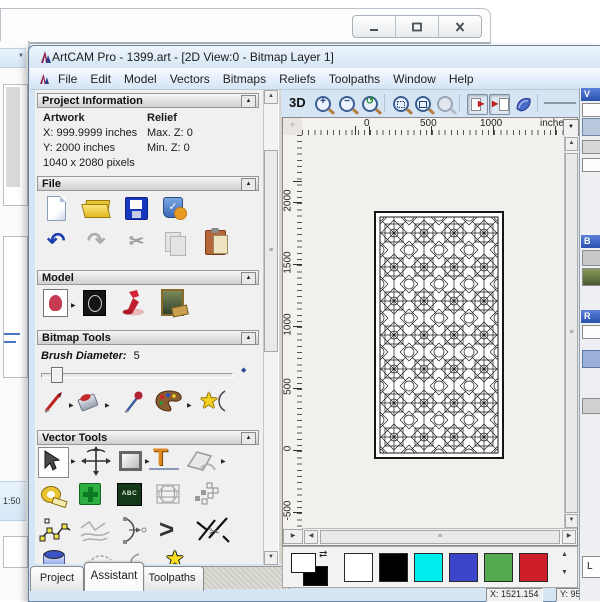 This screenshot has width=600, height=602. What do you see at coordinates (57, 375) in the screenshot?
I see `brush-diameter-slider-thumb` at bounding box center [57, 375].